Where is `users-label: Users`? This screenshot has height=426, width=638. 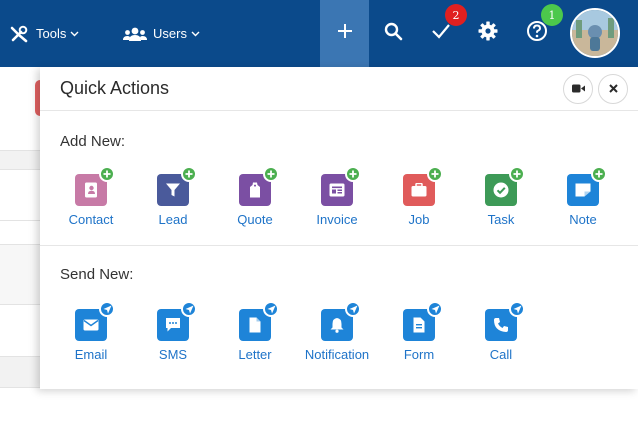 users-label: Users is located at coordinates (170, 33).